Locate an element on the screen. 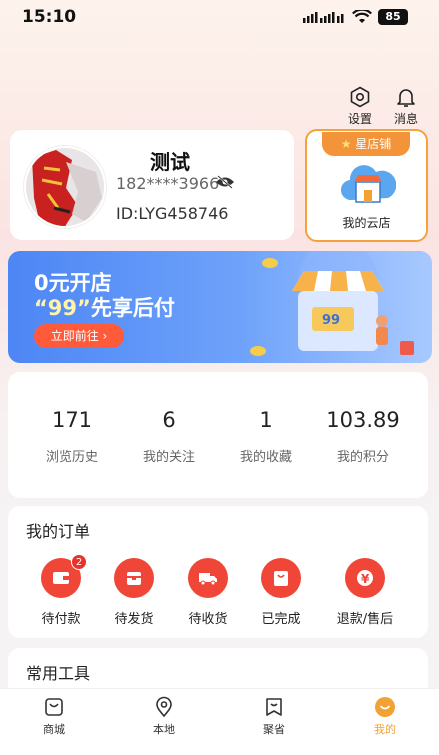  banner-subheadline: “99”先享后付 is located at coordinates (104, 307).